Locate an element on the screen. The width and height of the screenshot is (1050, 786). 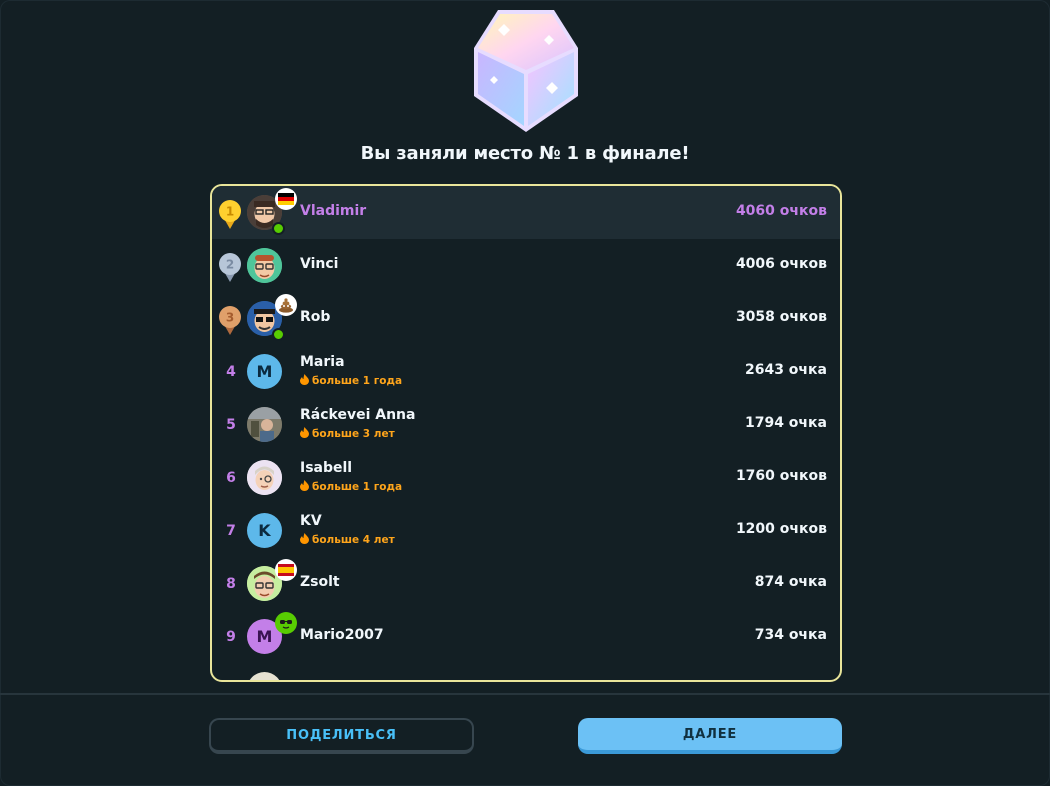
page-title: Вы заняли место № 1 в финале! is located at coordinates (525, 153).